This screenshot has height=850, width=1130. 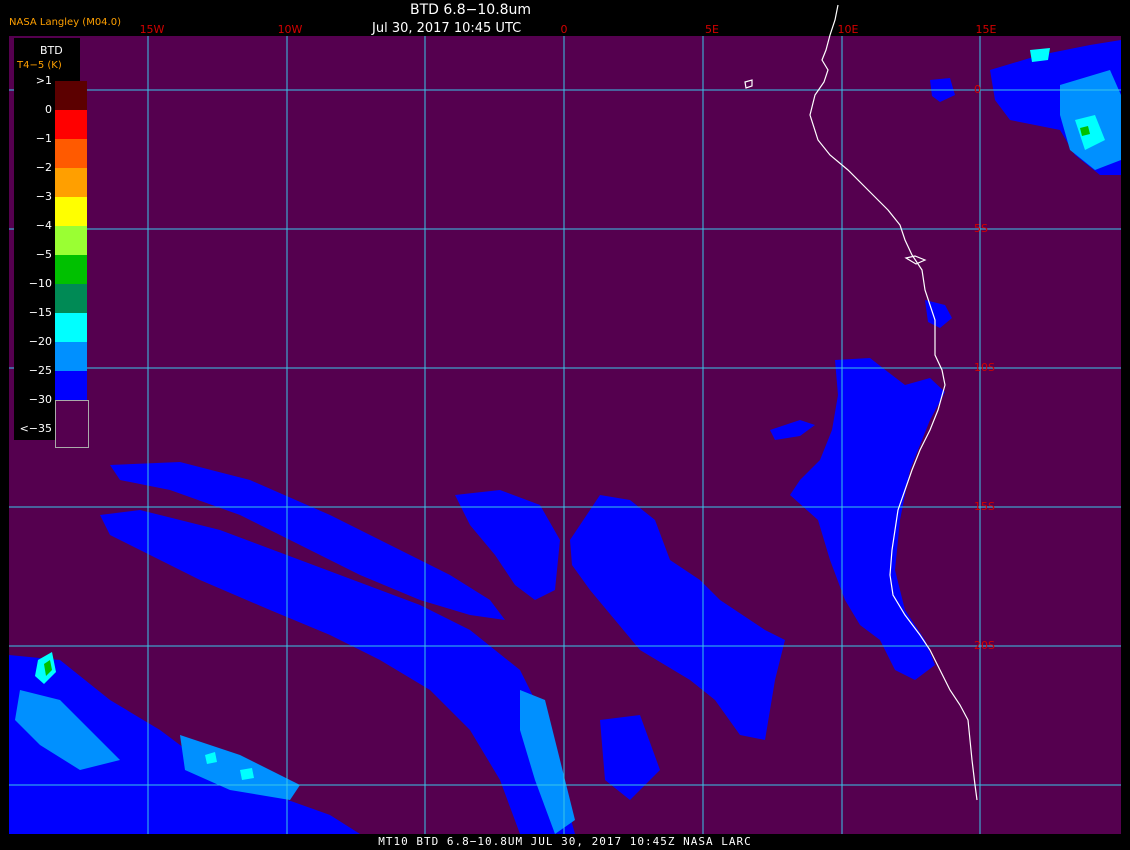 I want to click on product-title: BTD 6.8−10.8um, so click(x=471, y=10).